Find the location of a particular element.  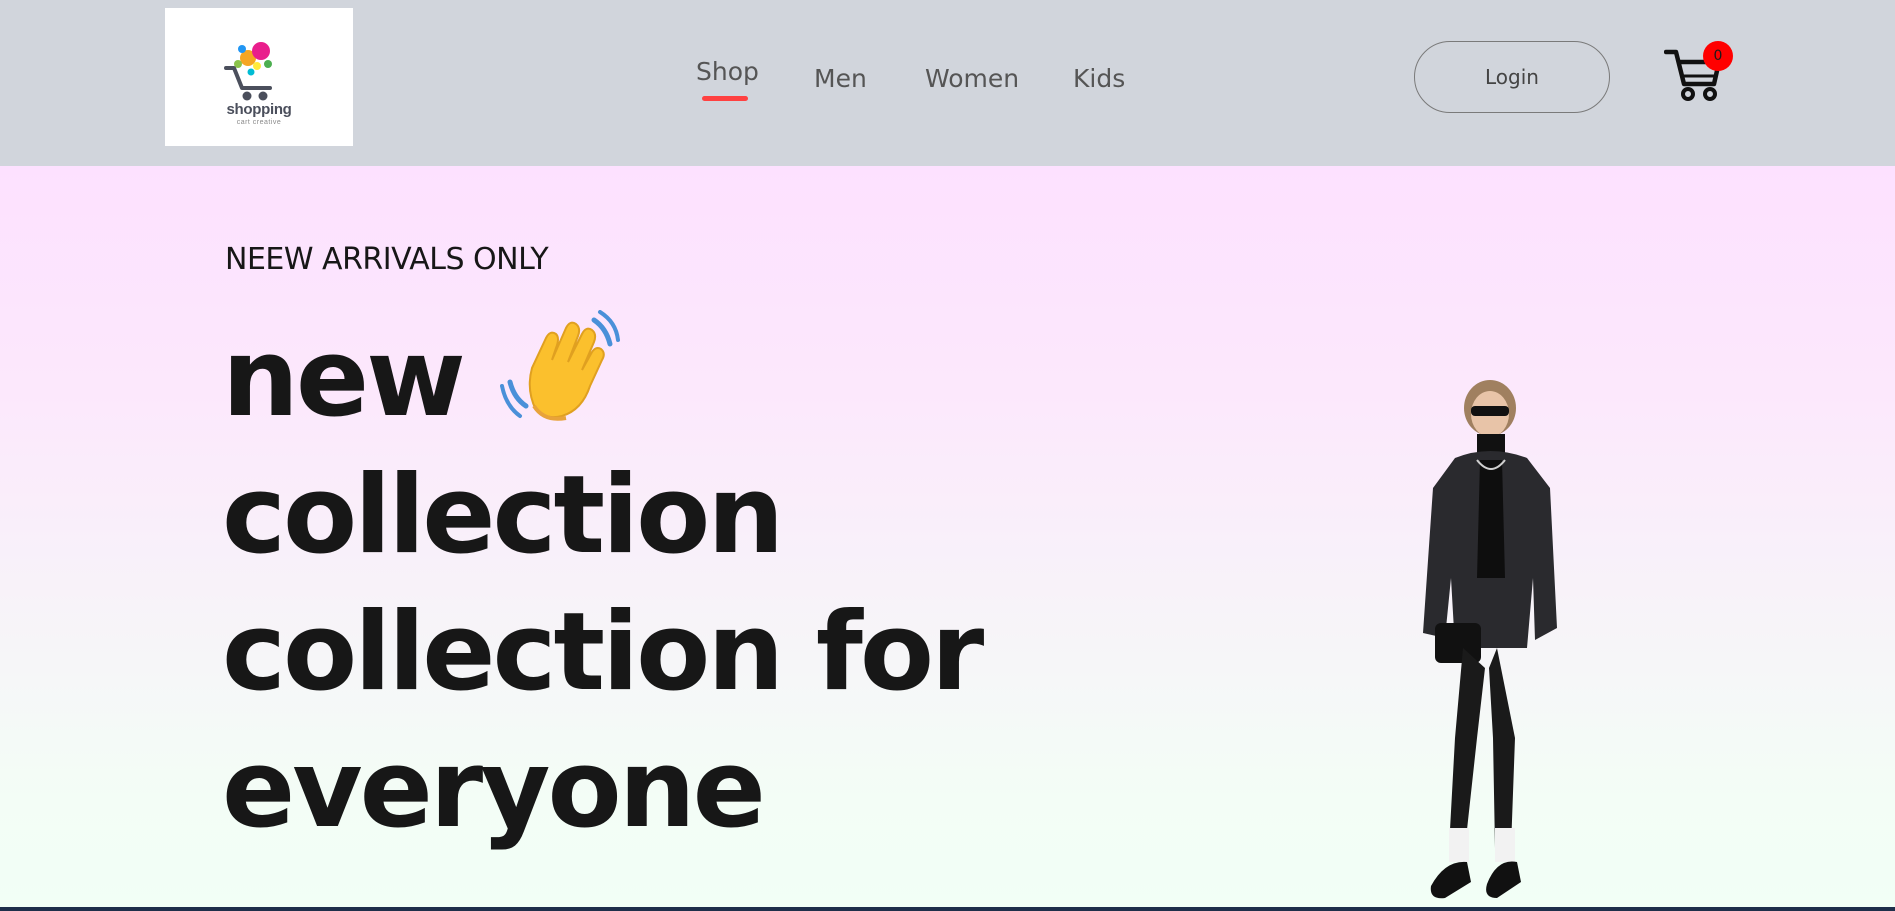

nav-item-women: Women is located at coordinates (972, 78).